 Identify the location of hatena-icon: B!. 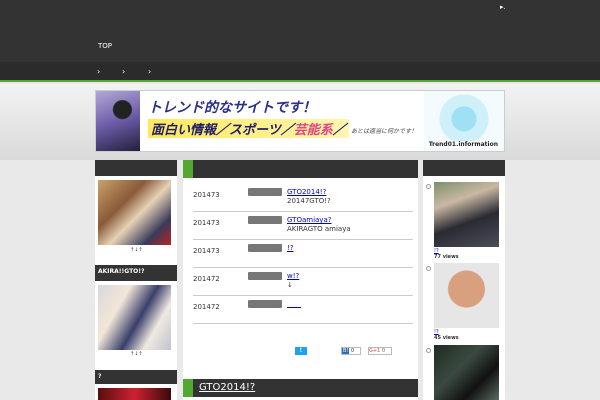
(346, 351).